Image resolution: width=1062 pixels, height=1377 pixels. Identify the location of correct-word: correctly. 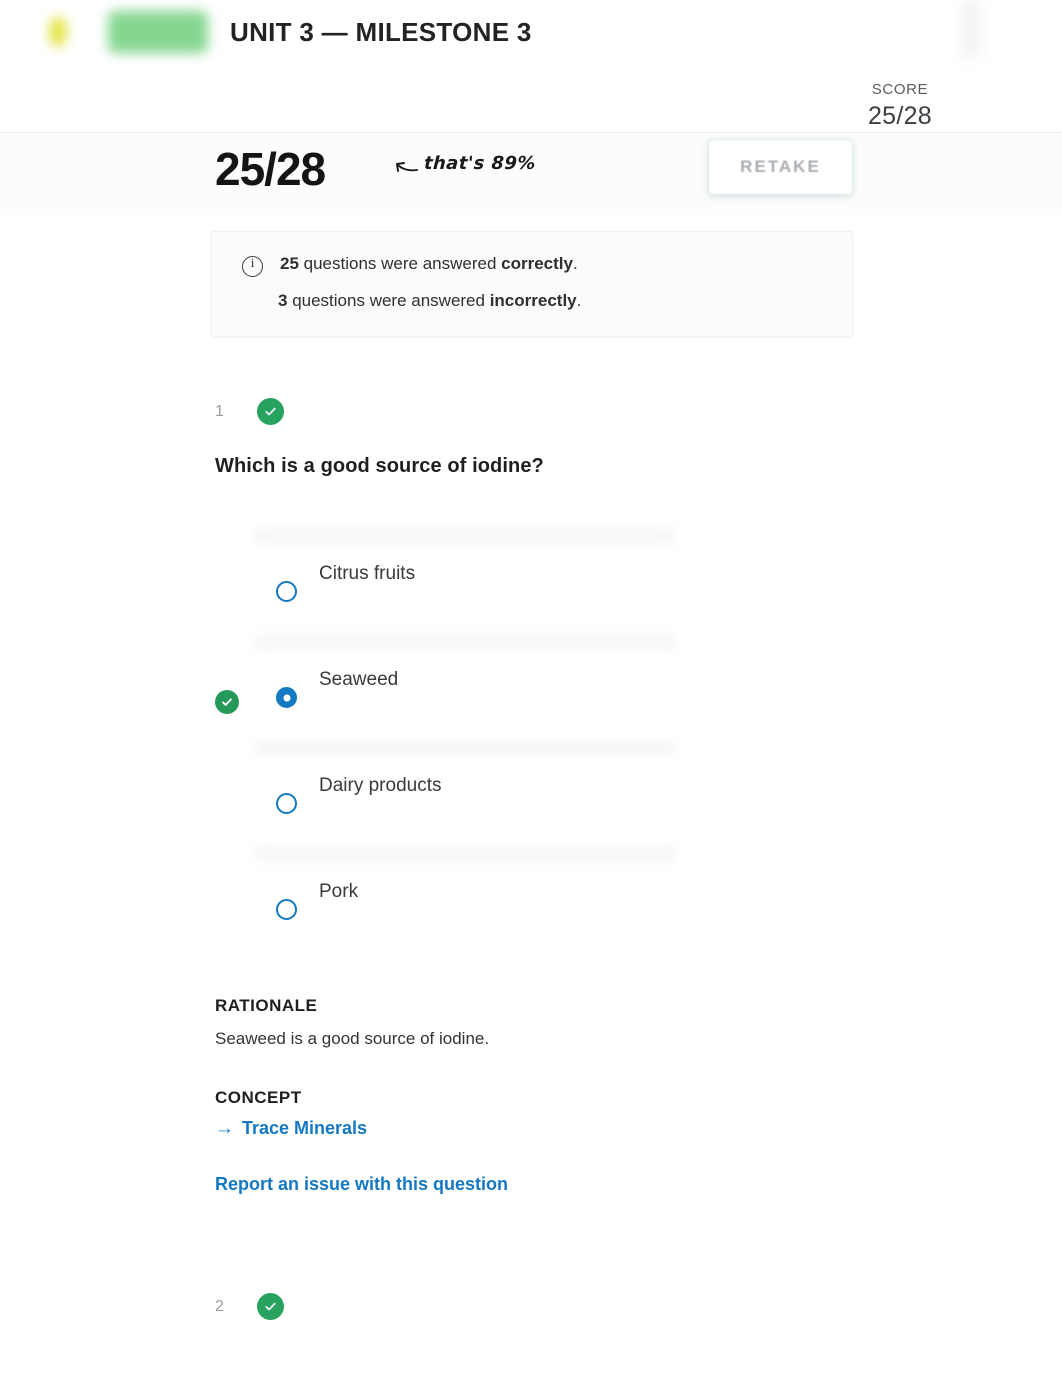
(537, 263).